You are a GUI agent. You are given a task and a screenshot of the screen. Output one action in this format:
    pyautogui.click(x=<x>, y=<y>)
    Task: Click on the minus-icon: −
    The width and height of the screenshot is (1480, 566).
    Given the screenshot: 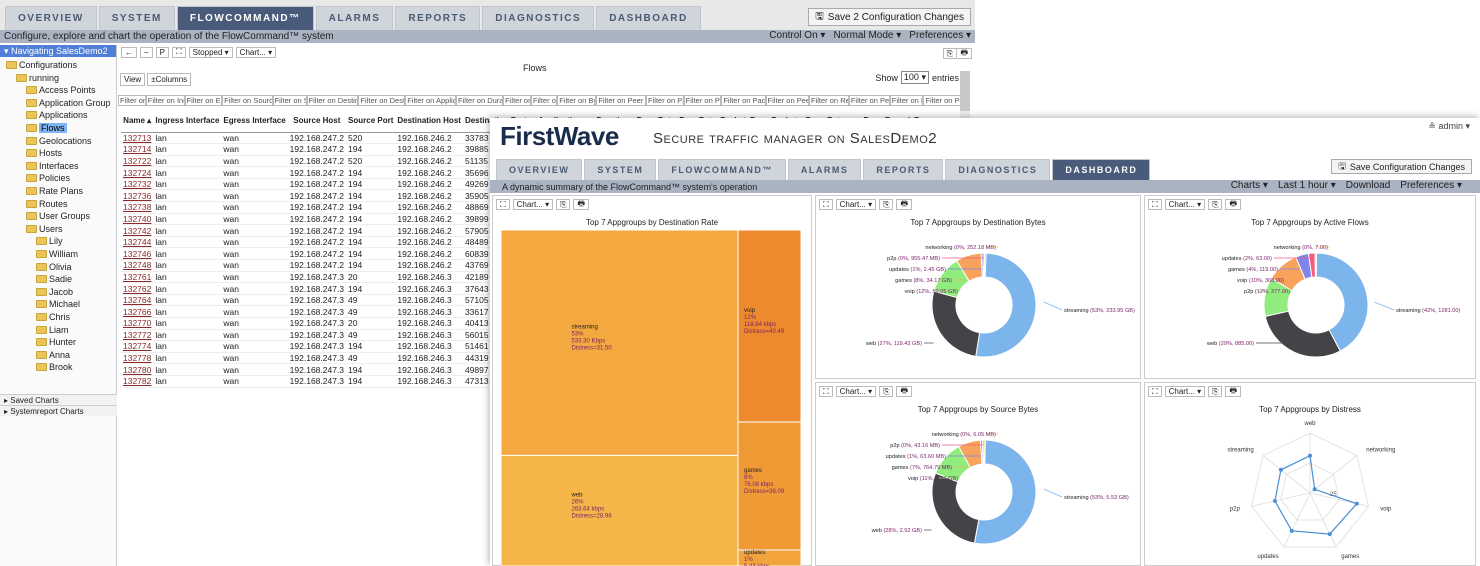 What is the action you would take?
    pyautogui.click(x=146, y=52)
    